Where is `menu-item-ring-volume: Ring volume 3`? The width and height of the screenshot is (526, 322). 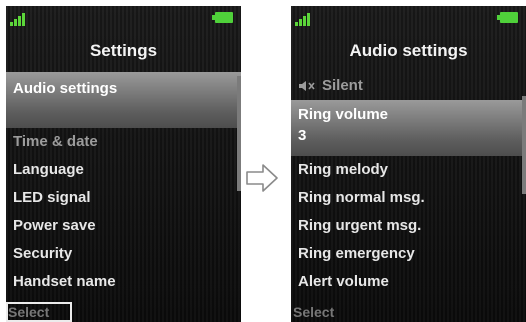
menu-item-ring-volume: Ring volume 3 is located at coordinates (408, 128).